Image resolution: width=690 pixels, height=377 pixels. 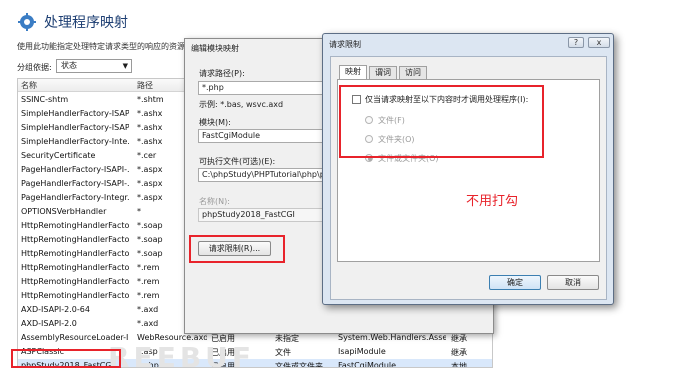 I want to click on table-cell-type: 文件, so click(x=283, y=352).